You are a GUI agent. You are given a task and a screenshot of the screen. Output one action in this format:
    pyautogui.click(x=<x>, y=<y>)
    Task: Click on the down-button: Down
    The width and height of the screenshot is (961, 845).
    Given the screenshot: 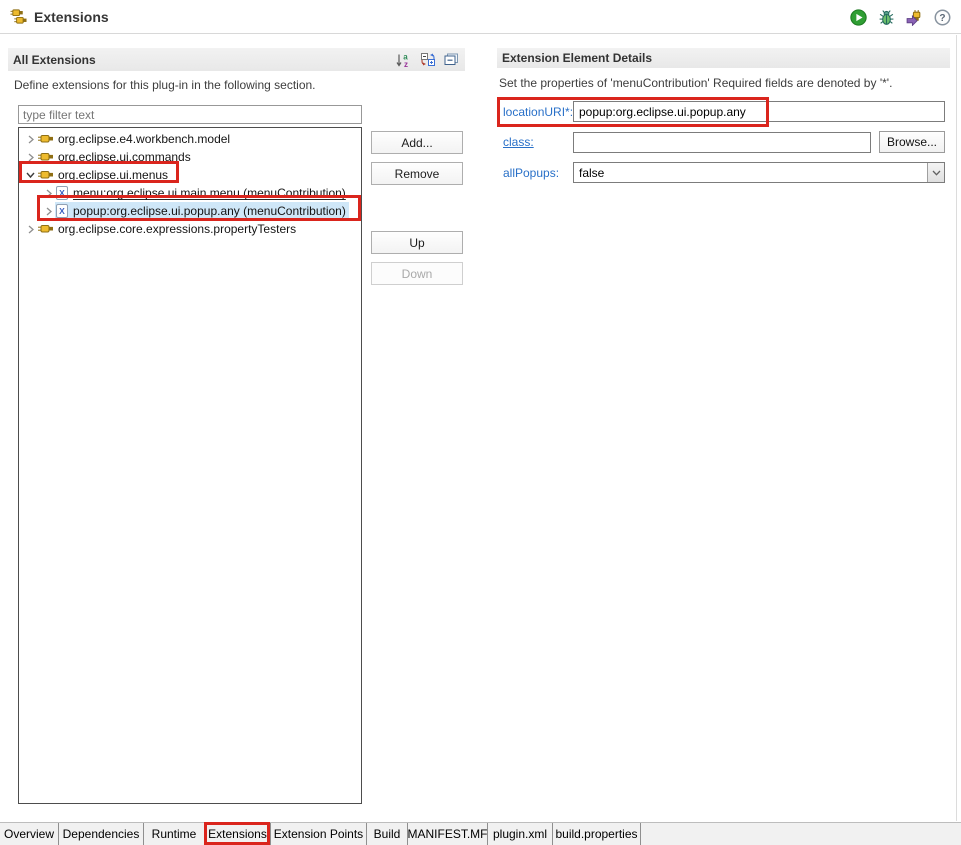 What is the action you would take?
    pyautogui.click(x=417, y=273)
    